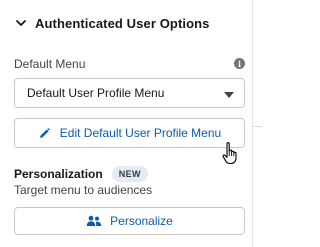 Image resolution: width=320 pixels, height=247 pixels. I want to click on section-title: Authenticated User Options, so click(122, 23).